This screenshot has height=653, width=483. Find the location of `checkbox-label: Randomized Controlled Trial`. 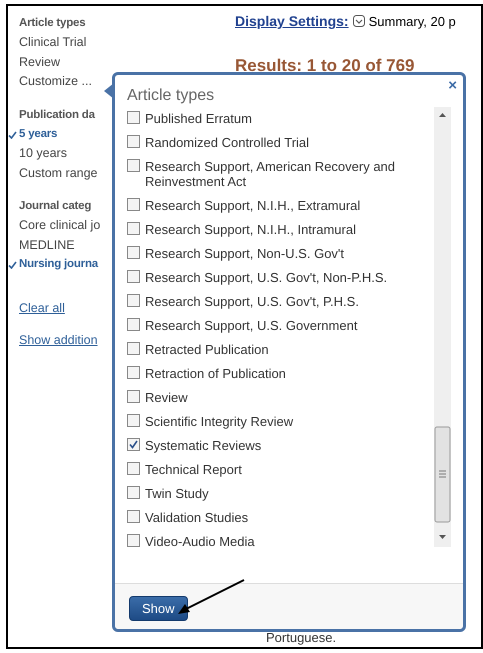

checkbox-label: Randomized Controlled Trial is located at coordinates (227, 142).